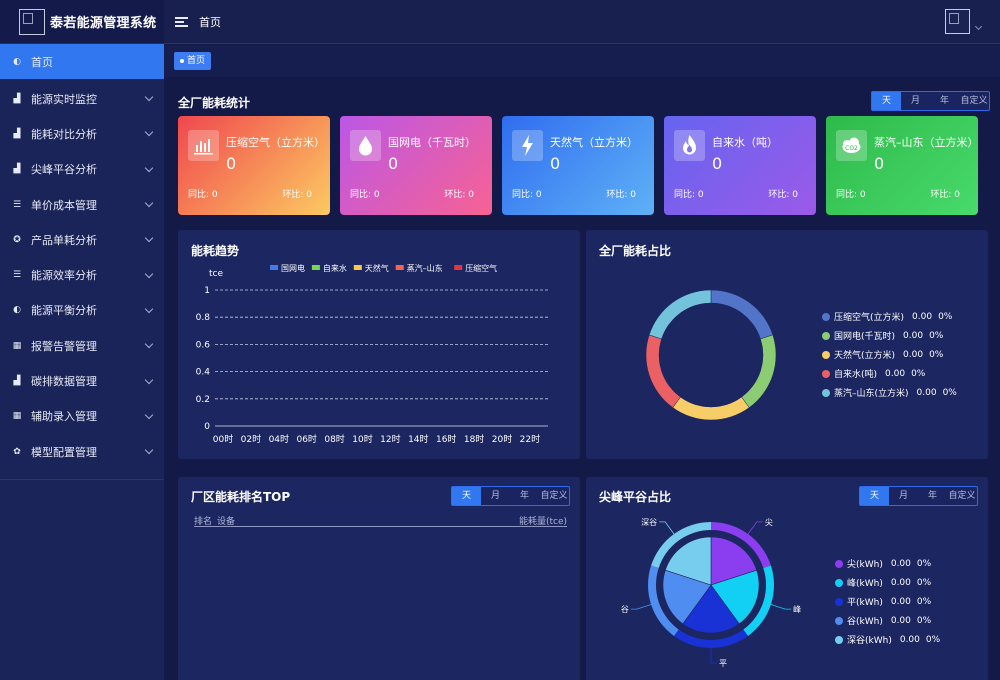  I want to click on menu-toggle-icon, so click(181, 21).